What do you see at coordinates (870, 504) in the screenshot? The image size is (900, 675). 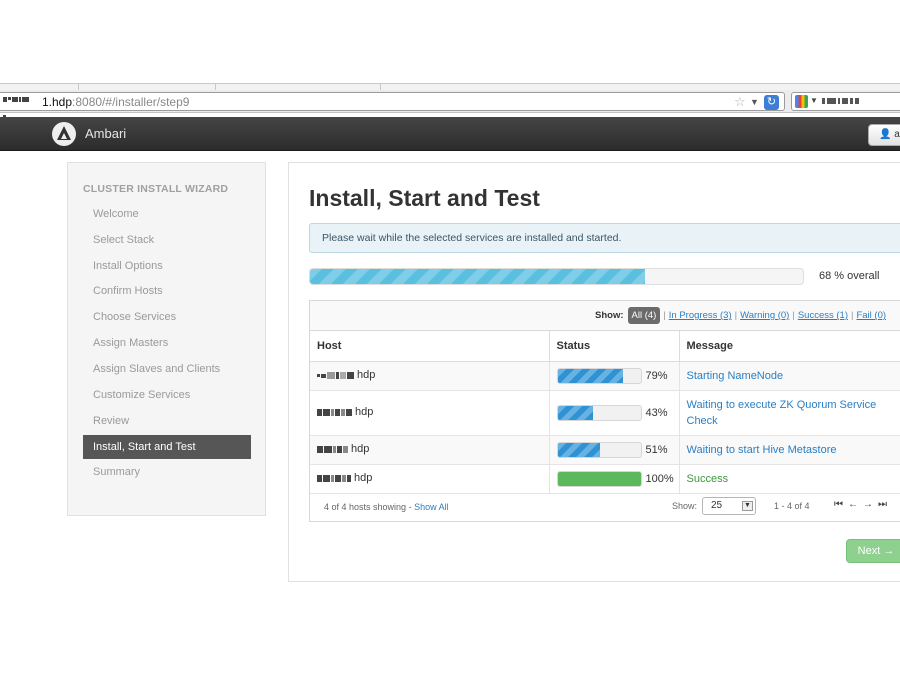 I see `next-page-icon: →` at bounding box center [870, 504].